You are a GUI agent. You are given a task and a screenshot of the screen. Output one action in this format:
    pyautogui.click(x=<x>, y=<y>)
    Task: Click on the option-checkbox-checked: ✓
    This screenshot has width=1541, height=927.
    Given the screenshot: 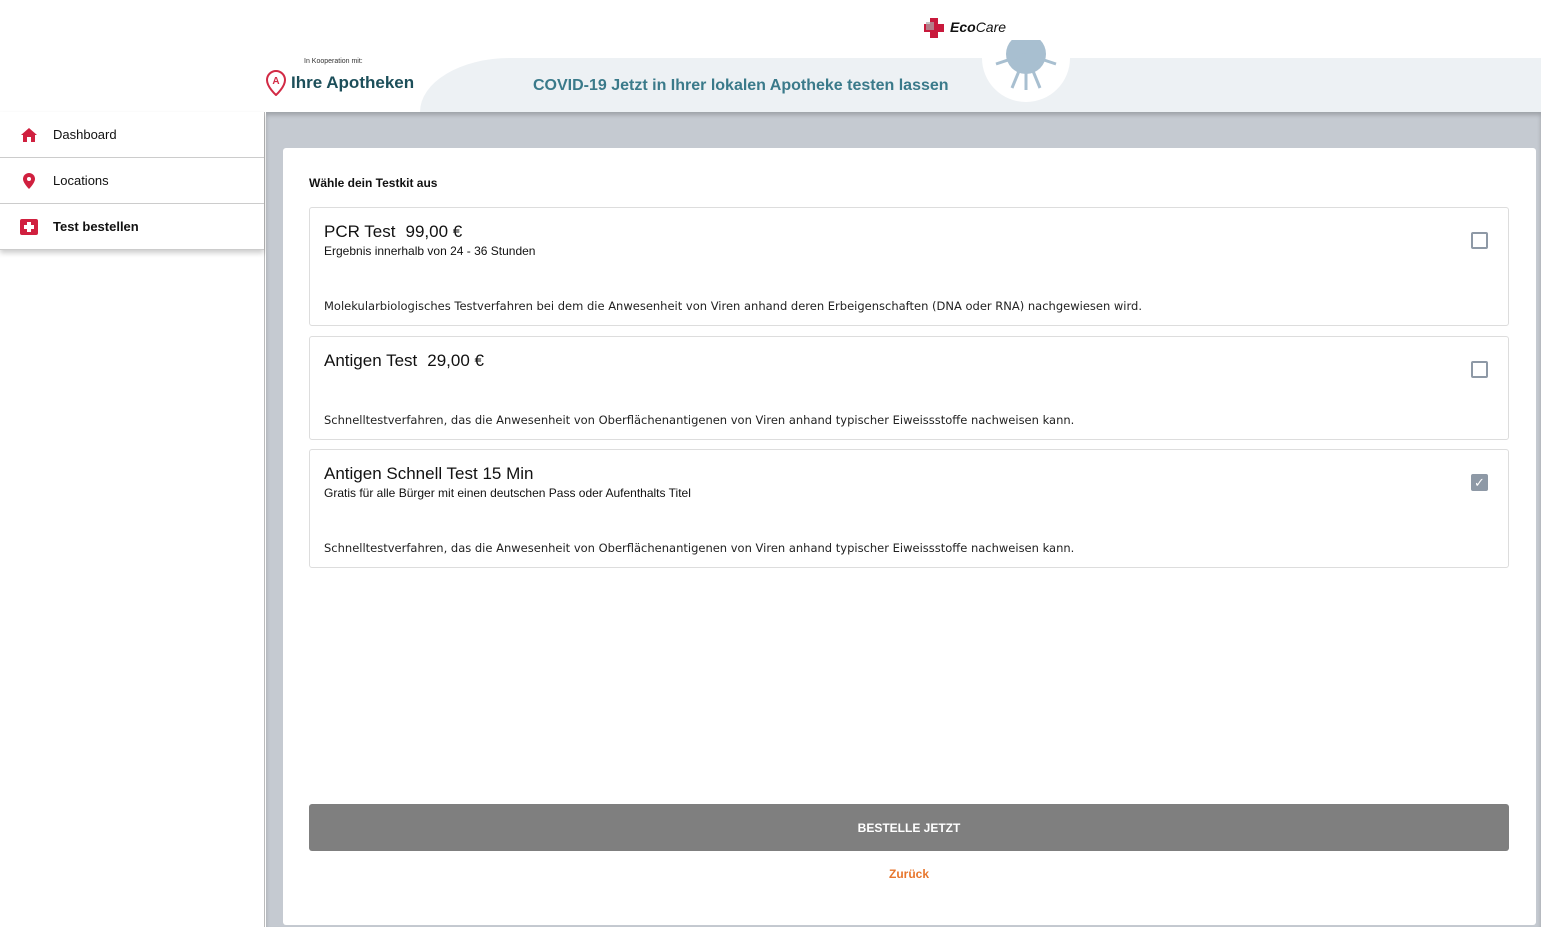 What is the action you would take?
    pyautogui.click(x=1479, y=482)
    